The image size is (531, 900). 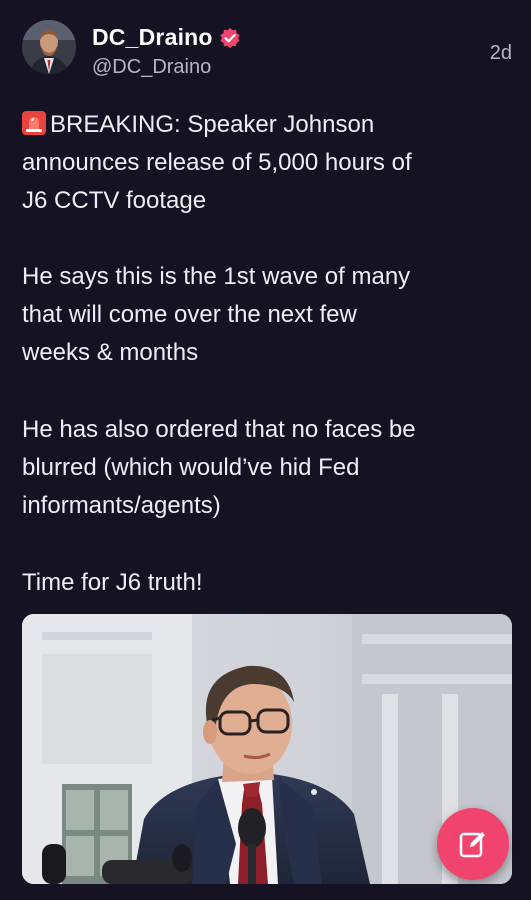 I want to click on post-line: He says this is the 1st wave of many, so click(x=216, y=276).